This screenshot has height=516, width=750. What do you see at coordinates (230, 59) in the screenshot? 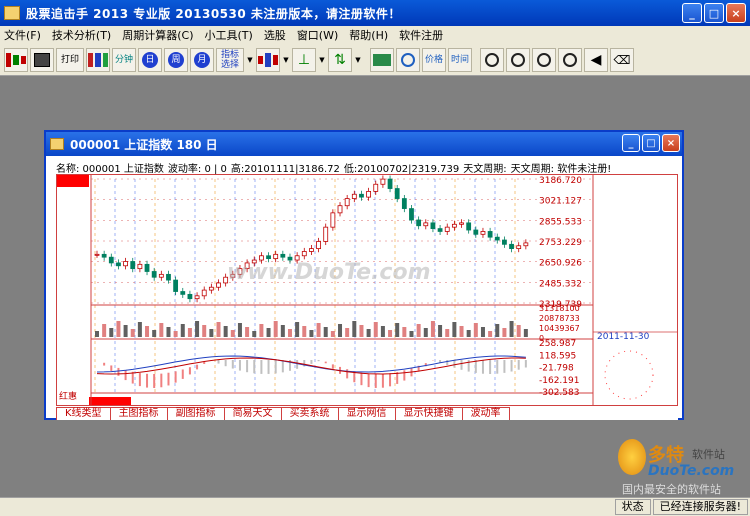
I see `indicator-select-button: 指标选择` at bounding box center [230, 59].